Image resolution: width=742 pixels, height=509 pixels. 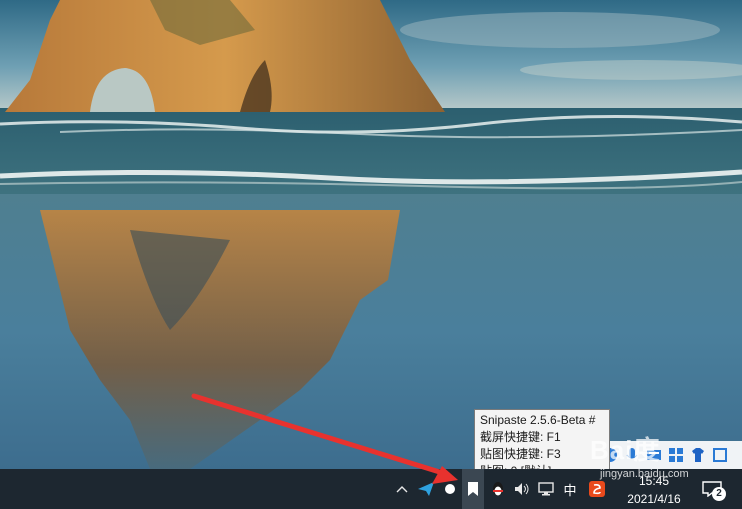 I want to click on system-clock: 15:45 2021/4/16, so click(x=654, y=490).